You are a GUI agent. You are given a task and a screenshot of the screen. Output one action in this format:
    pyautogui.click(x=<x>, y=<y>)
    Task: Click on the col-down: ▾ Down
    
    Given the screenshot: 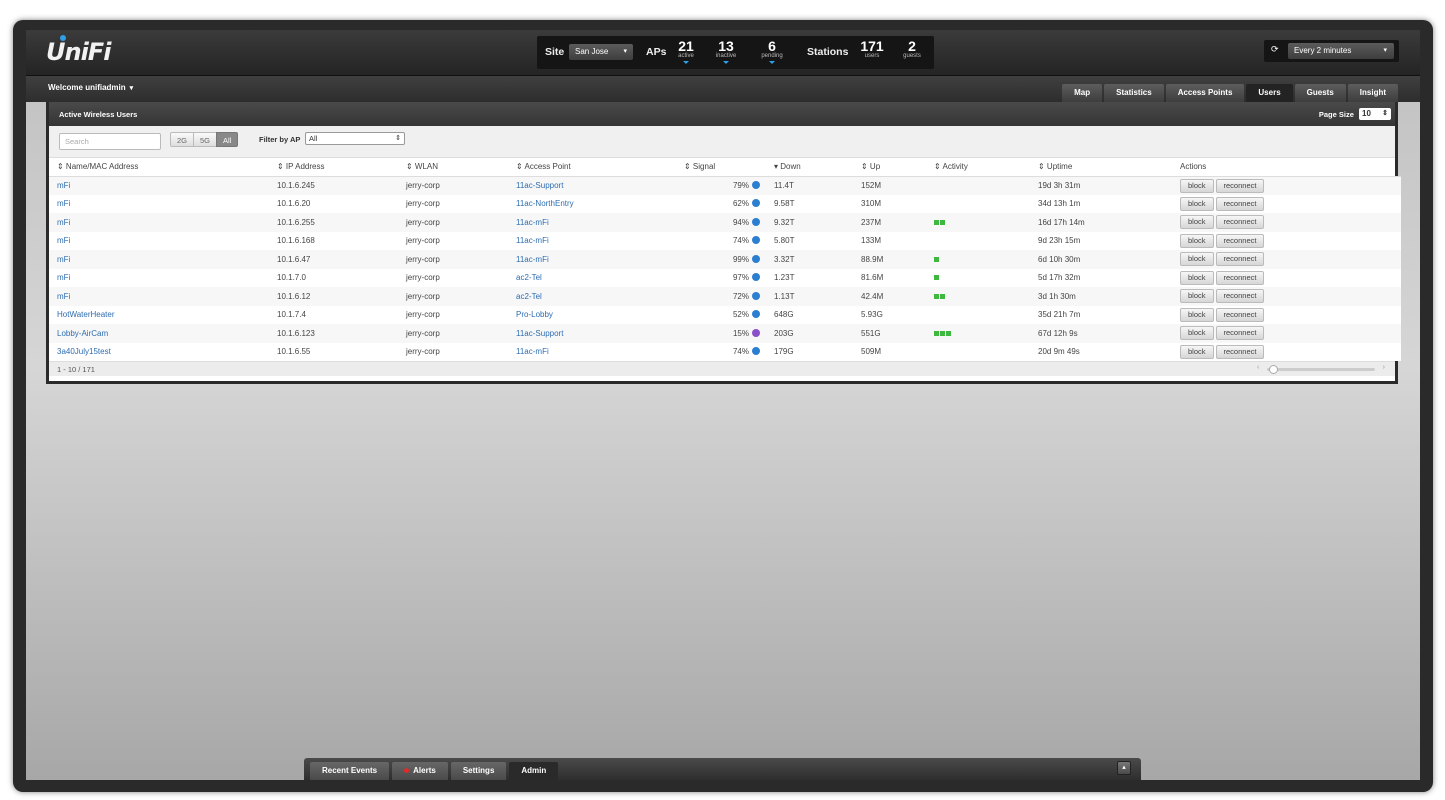 What is the action you would take?
    pyautogui.click(x=809, y=167)
    